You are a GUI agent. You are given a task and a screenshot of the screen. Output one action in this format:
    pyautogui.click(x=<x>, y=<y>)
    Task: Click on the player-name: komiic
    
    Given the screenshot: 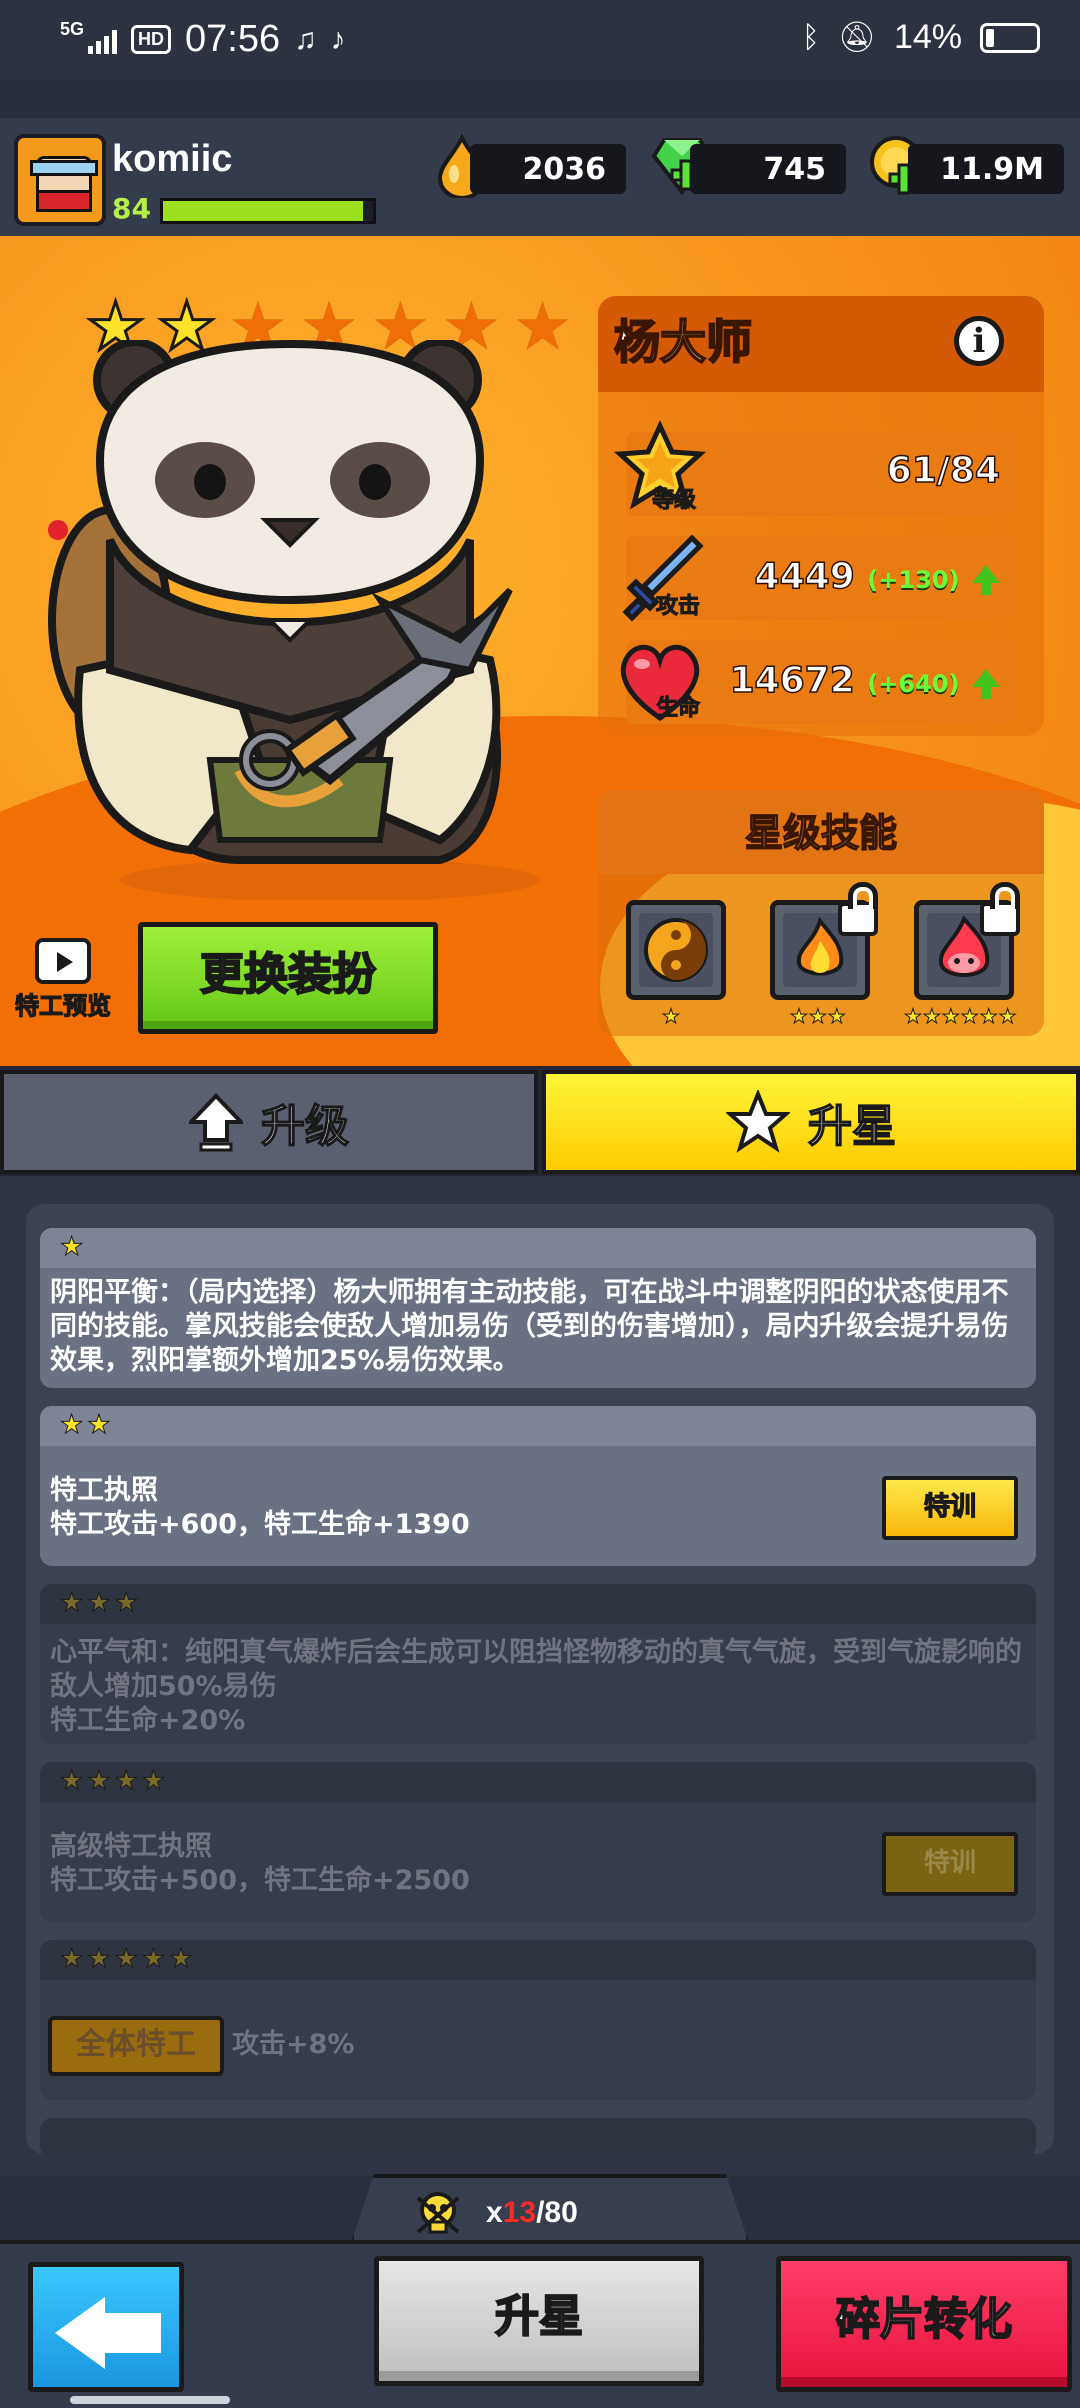 What is the action you would take?
    pyautogui.click(x=172, y=159)
    